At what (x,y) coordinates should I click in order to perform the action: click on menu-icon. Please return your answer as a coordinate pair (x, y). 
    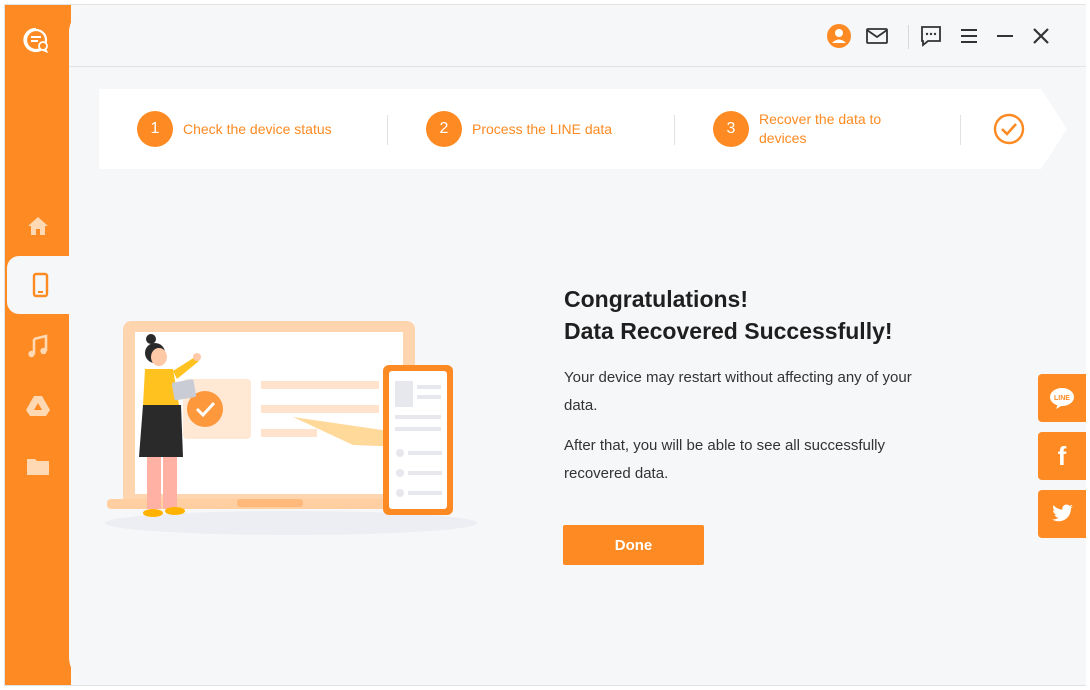
    Looking at the image, I should click on (969, 36).